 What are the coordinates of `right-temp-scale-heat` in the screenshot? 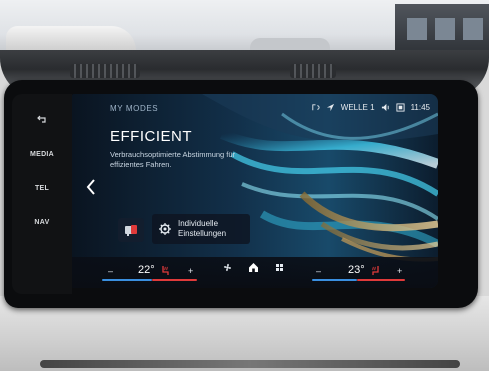 It's located at (381, 280).